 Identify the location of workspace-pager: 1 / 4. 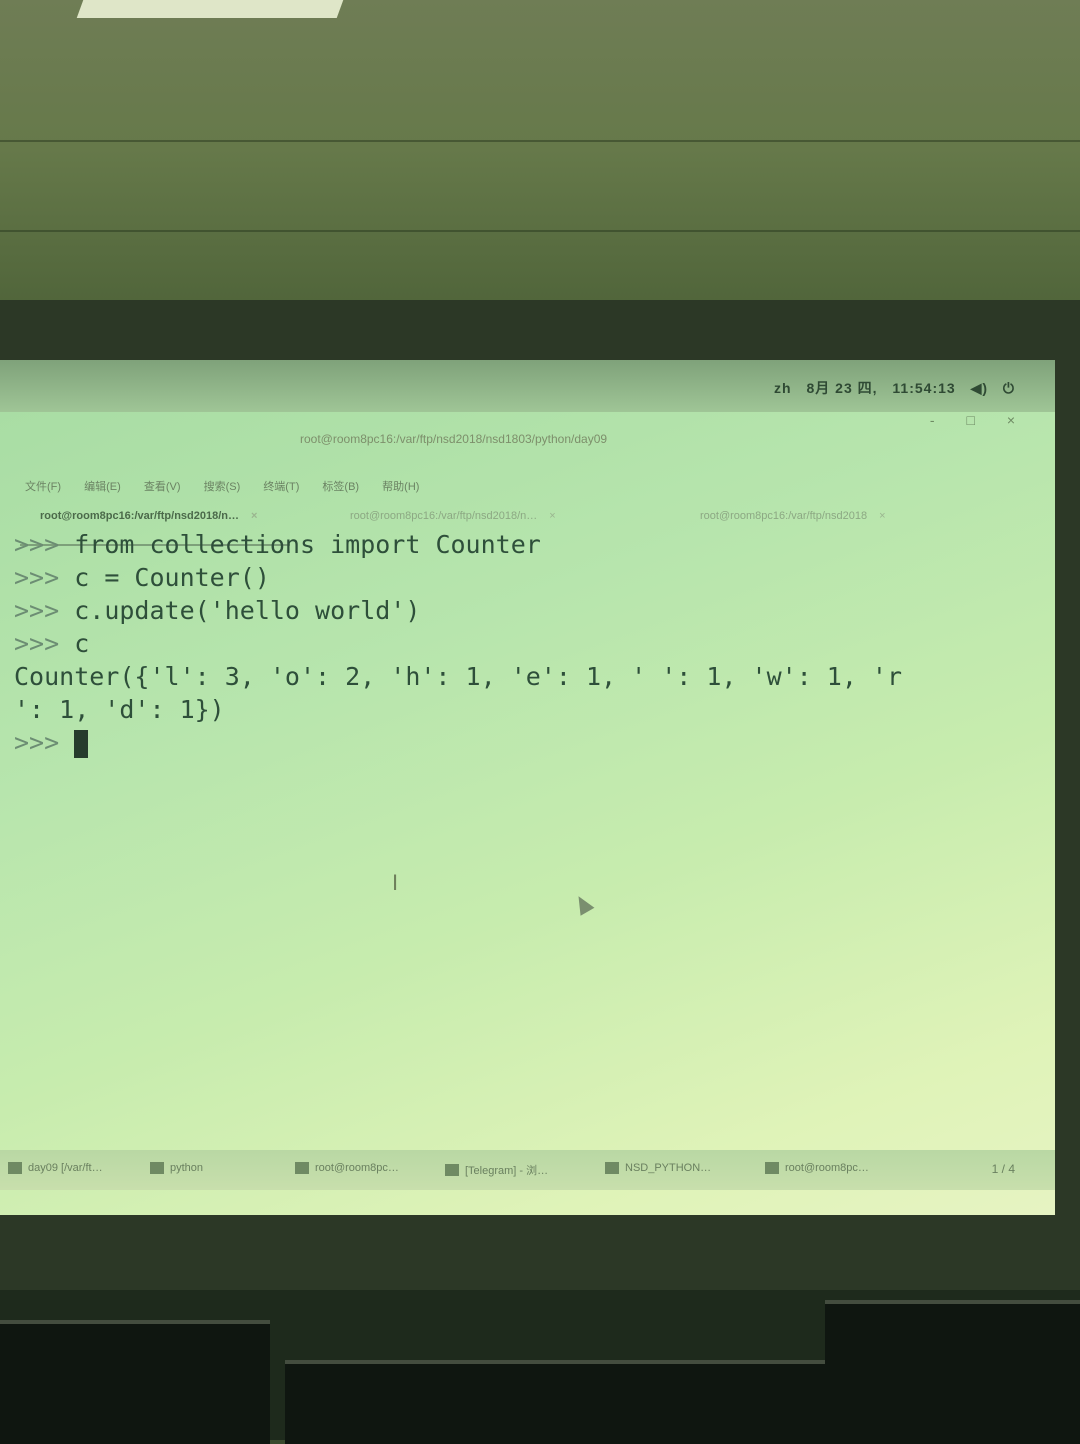
(1003, 1169).